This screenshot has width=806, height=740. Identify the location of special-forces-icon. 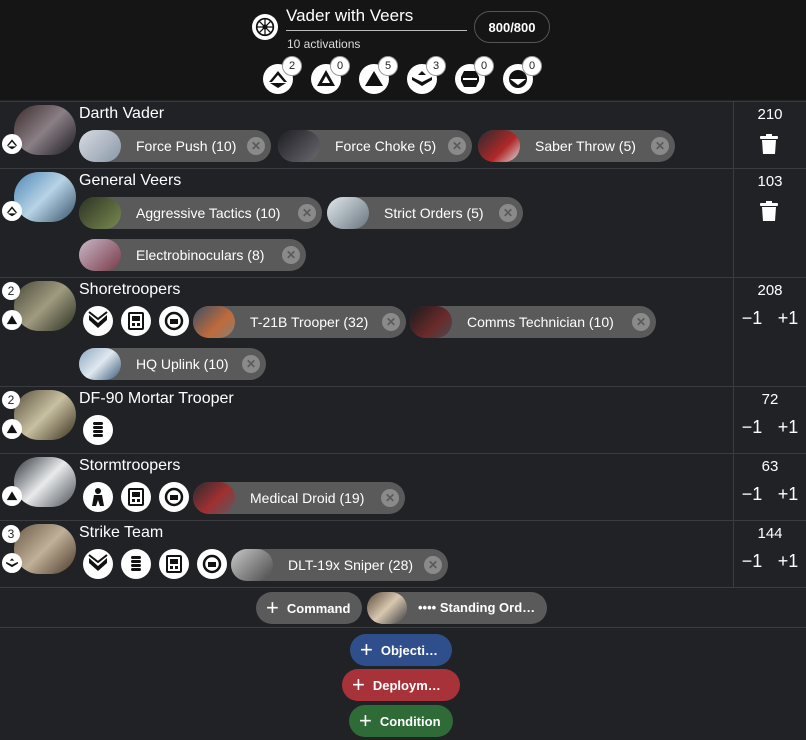
(12, 563).